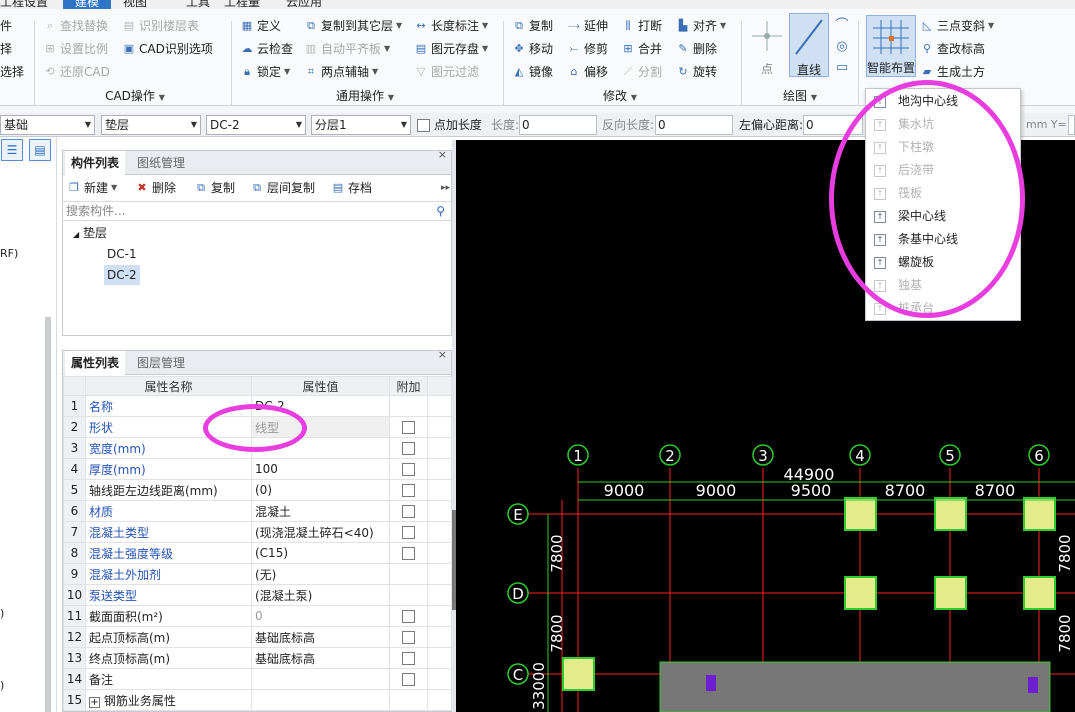  What do you see at coordinates (320, 511) in the screenshot?
I see `property-value: 混凝土` at bounding box center [320, 511].